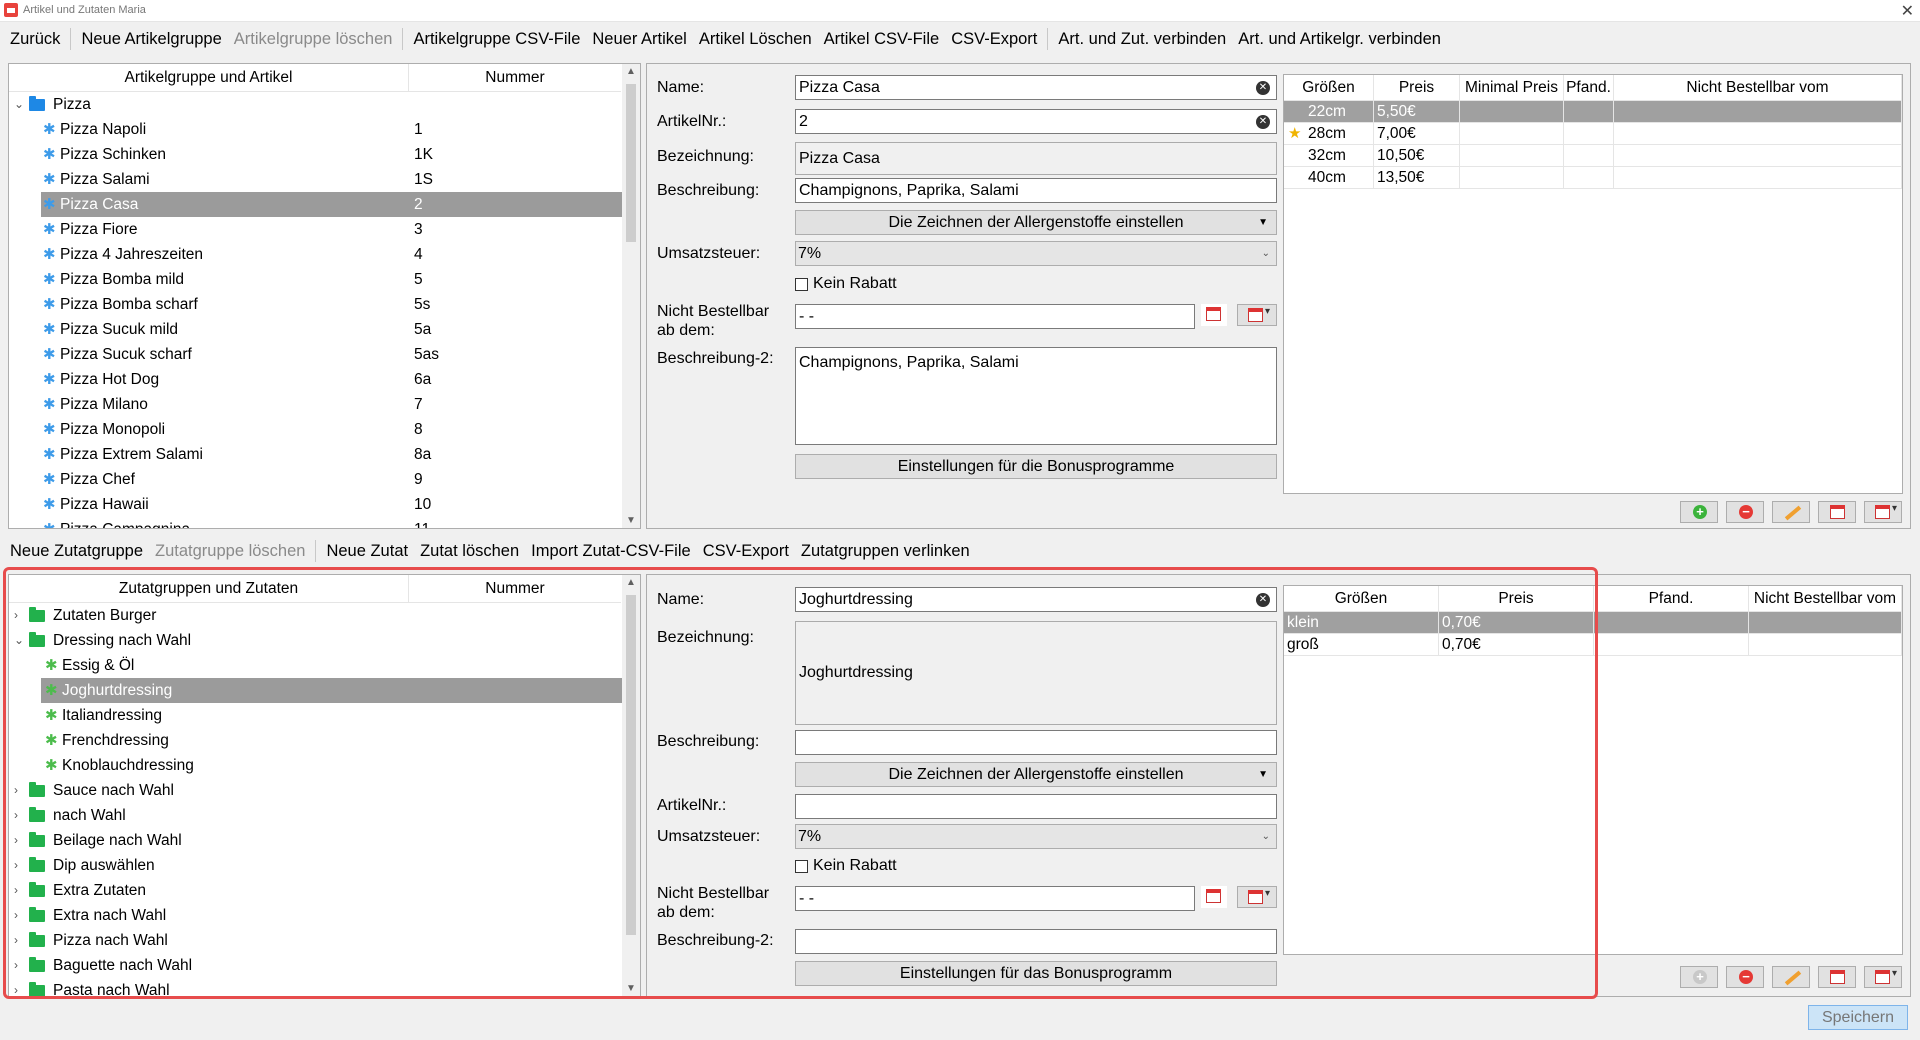 The width and height of the screenshot is (1920, 1040). What do you see at coordinates (1036, 836) in the screenshot?
I see `ingredient-tax-select: 7% ⌄` at bounding box center [1036, 836].